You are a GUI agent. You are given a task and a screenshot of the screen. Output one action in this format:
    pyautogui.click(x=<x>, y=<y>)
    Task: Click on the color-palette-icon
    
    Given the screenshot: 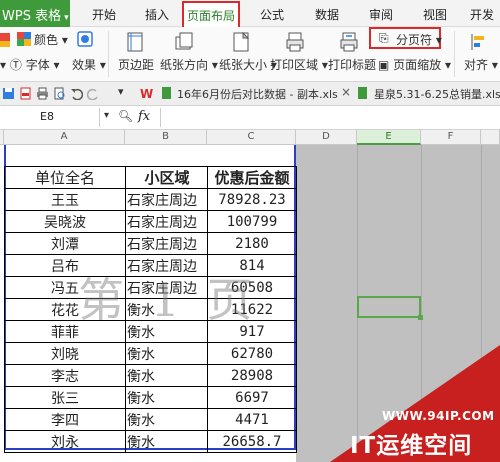 What is the action you would take?
    pyautogui.click(x=24, y=39)
    